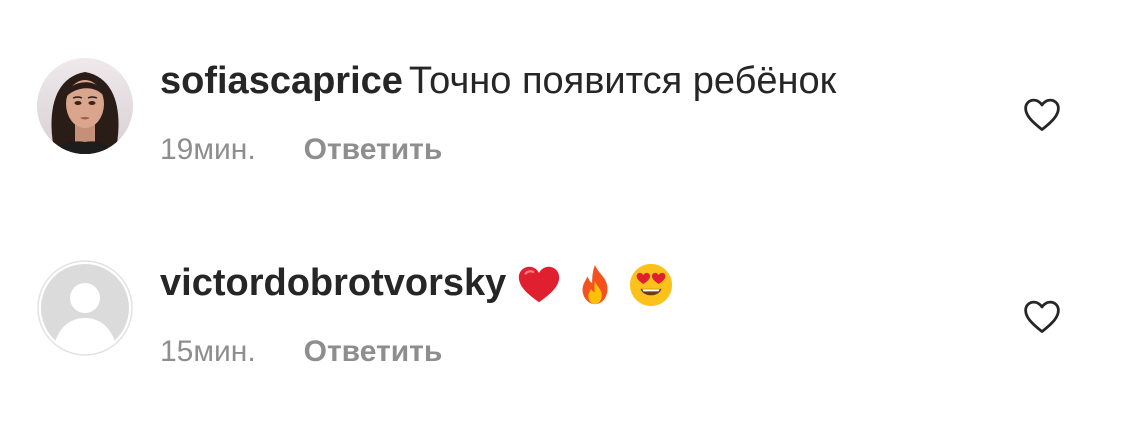  I want to click on username-link: victordobrotvorsky, so click(333, 283).